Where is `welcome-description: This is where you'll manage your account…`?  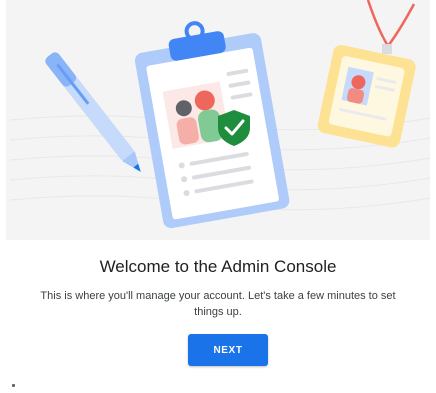
welcome-description: This is where you'll manage your account… is located at coordinates (218, 304).